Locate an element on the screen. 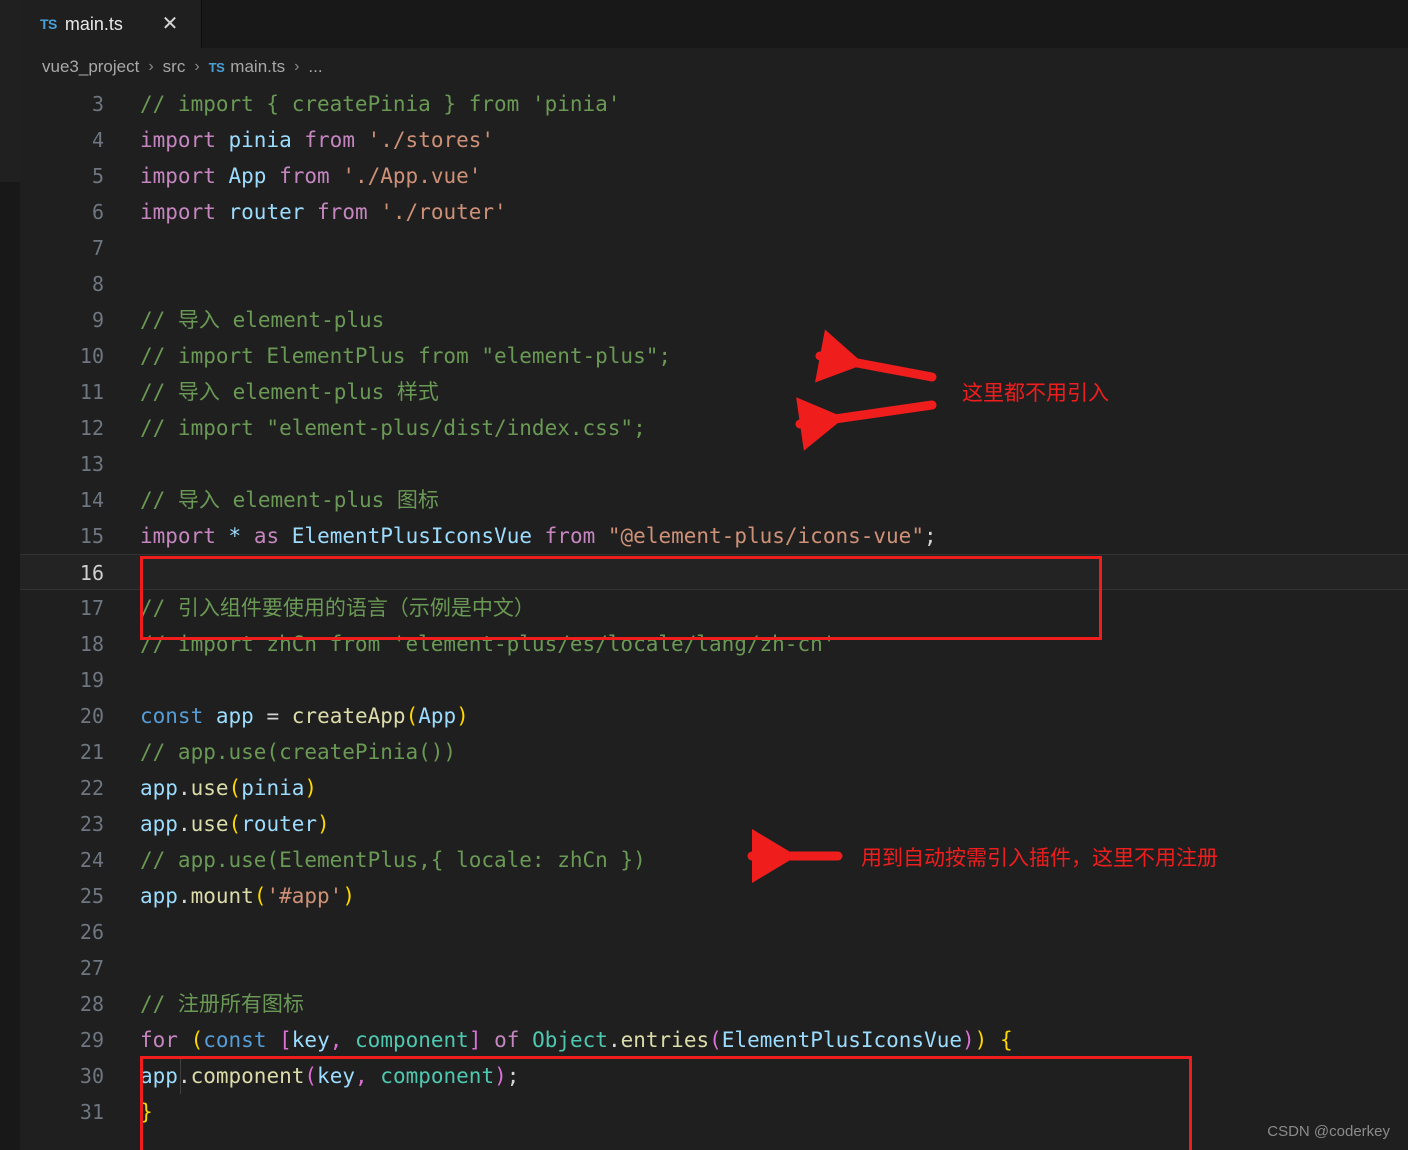 Image resolution: width=1408 pixels, height=1150 pixels. code-line: 5 import App from './App.vue' is located at coordinates (714, 176).